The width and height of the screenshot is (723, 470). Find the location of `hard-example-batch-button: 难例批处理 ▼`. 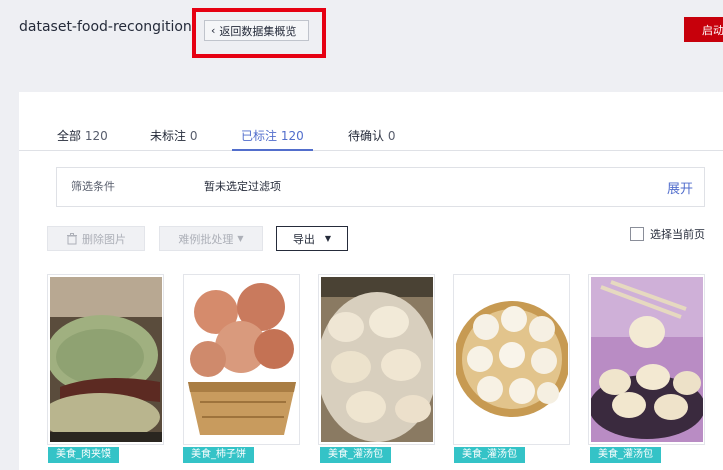

hard-example-batch-button: 难例批处理 ▼ is located at coordinates (211, 238).